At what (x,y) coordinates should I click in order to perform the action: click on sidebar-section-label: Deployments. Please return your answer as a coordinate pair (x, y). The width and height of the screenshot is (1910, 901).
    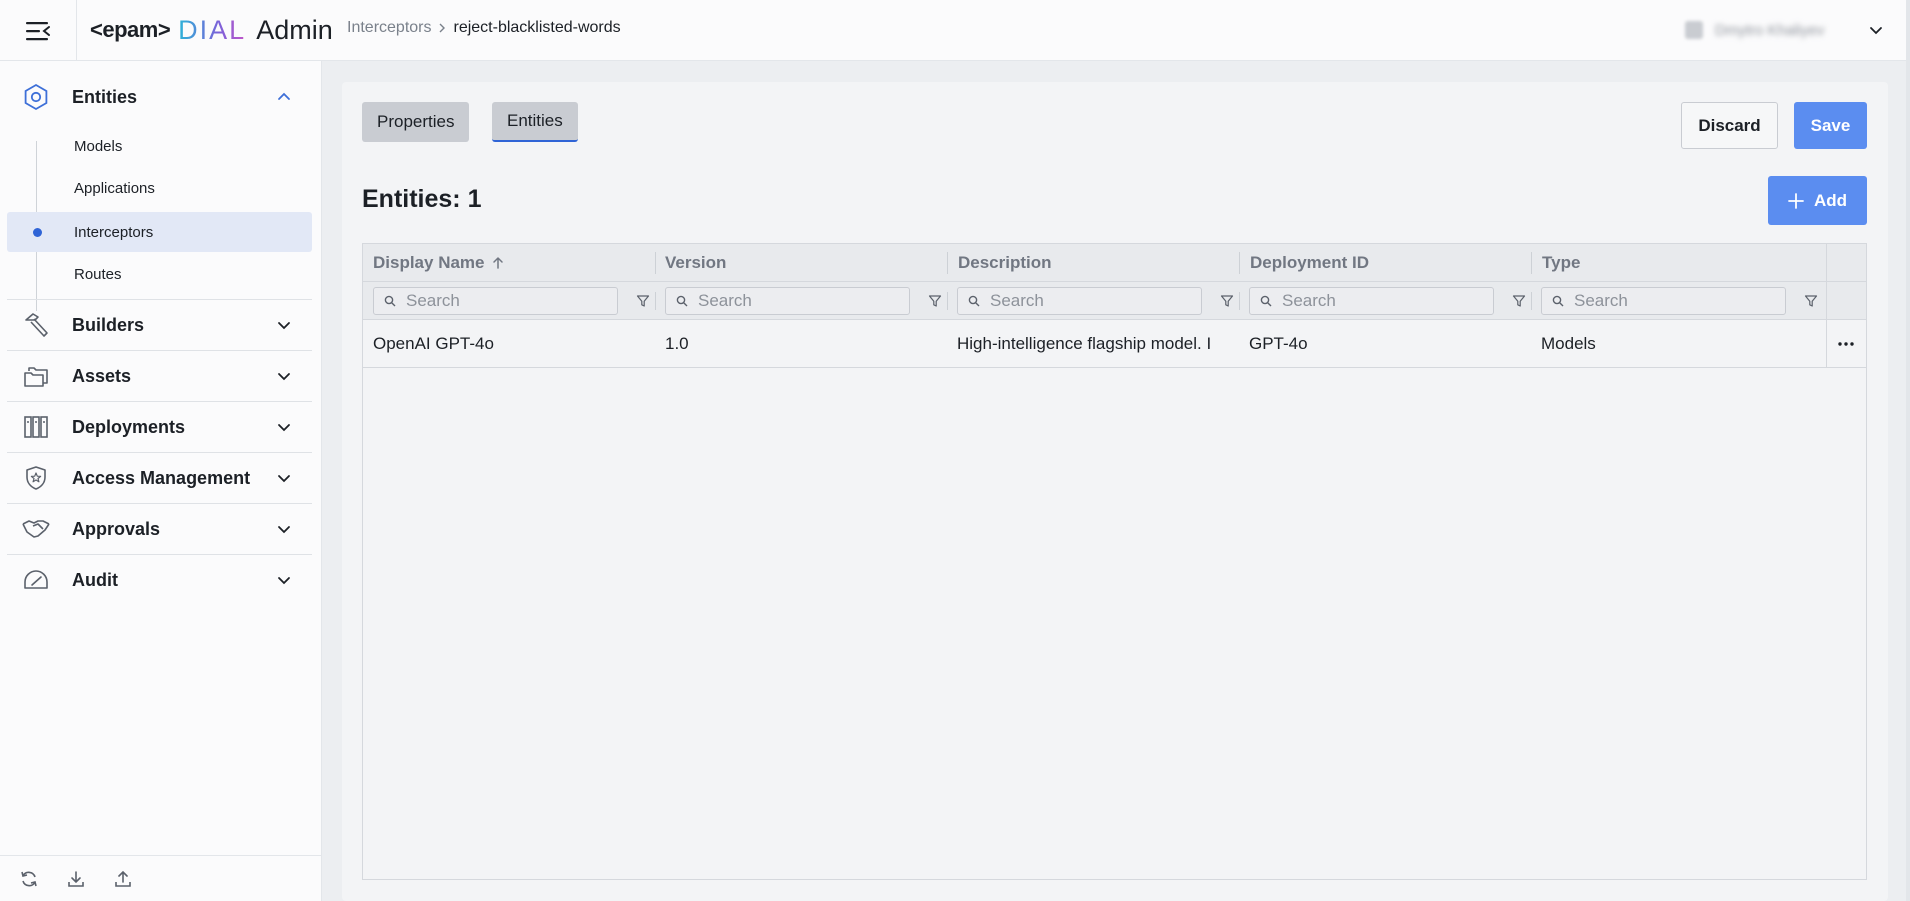
    Looking at the image, I should click on (129, 426).